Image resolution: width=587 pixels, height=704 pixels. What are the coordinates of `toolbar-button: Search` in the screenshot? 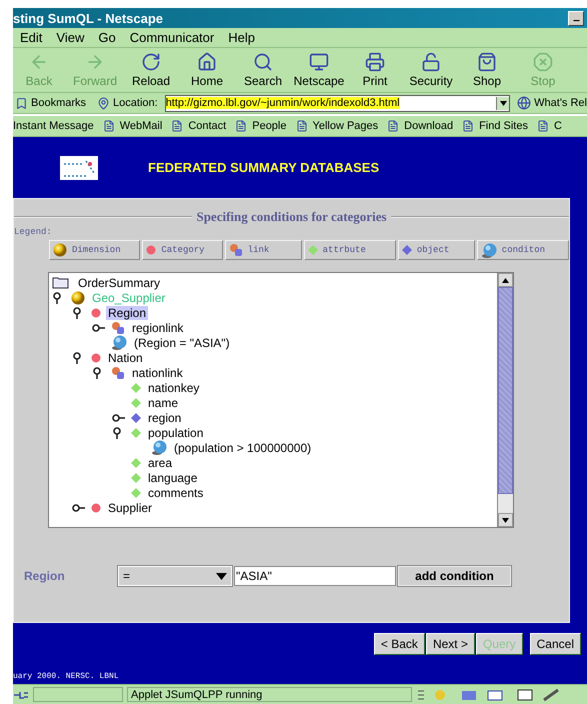 It's located at (263, 70).